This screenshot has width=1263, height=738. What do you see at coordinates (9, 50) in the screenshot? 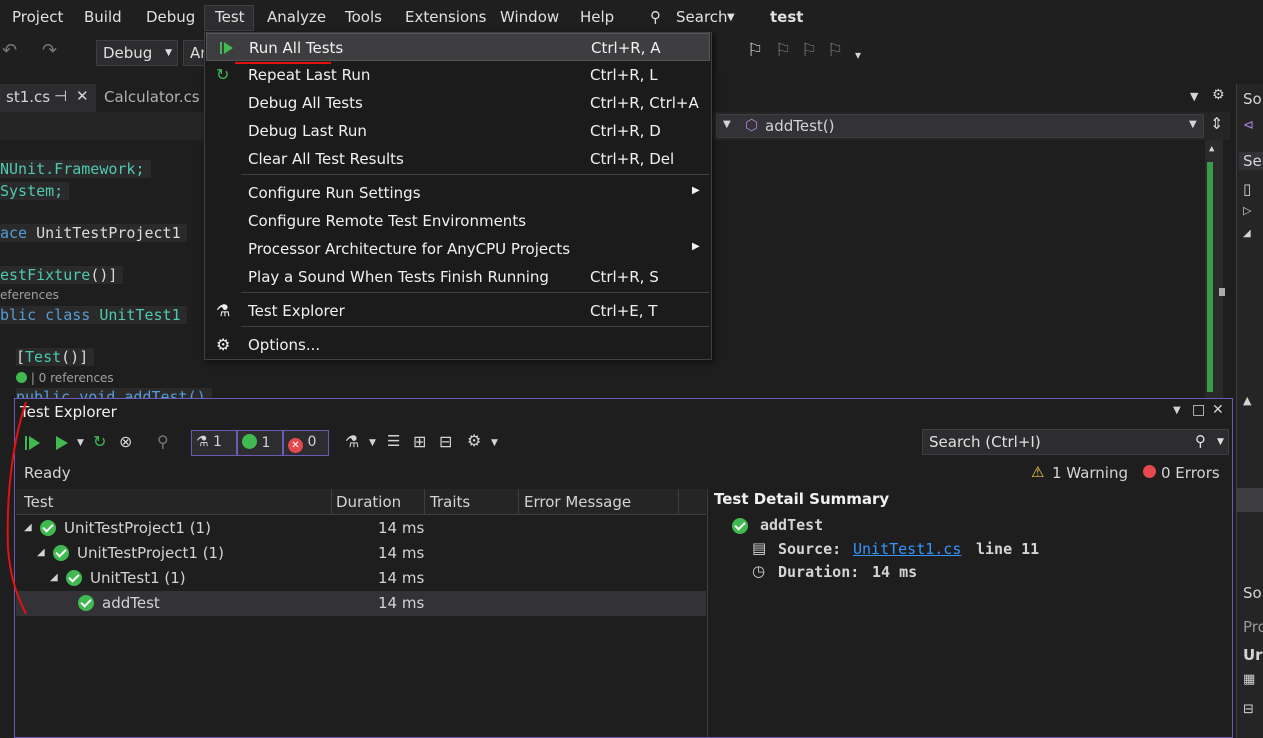
I see `undo-icon: ↶` at bounding box center [9, 50].